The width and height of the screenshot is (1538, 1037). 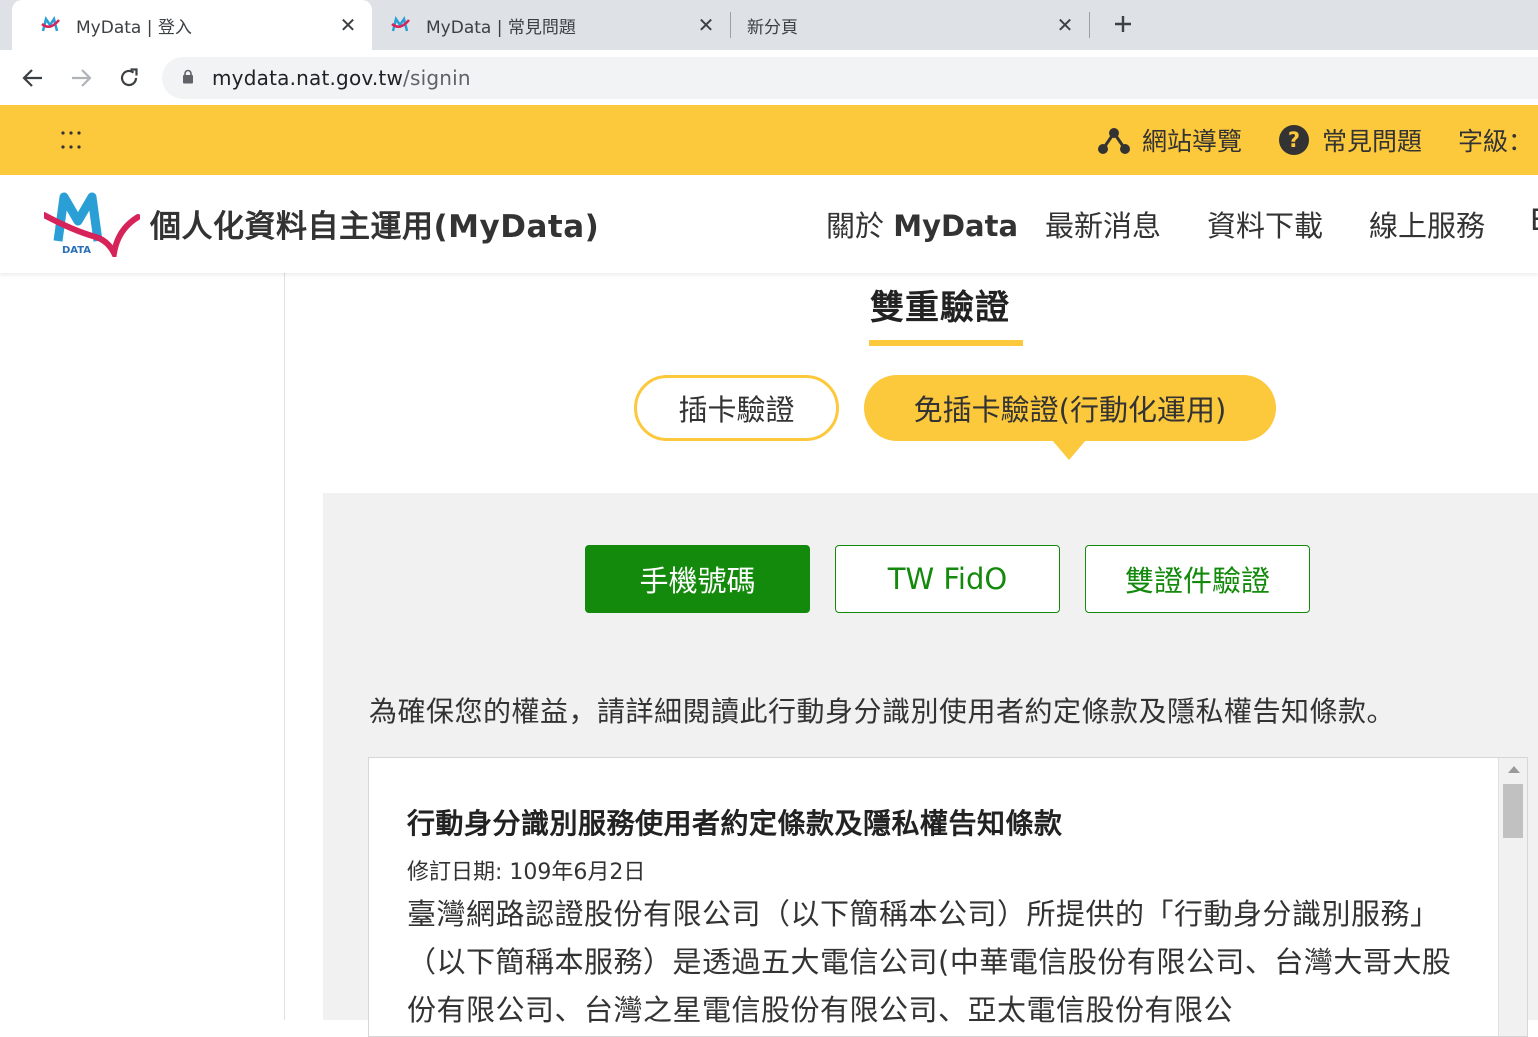 I want to click on nav-online-services: 線上服務, so click(x=1427, y=224).